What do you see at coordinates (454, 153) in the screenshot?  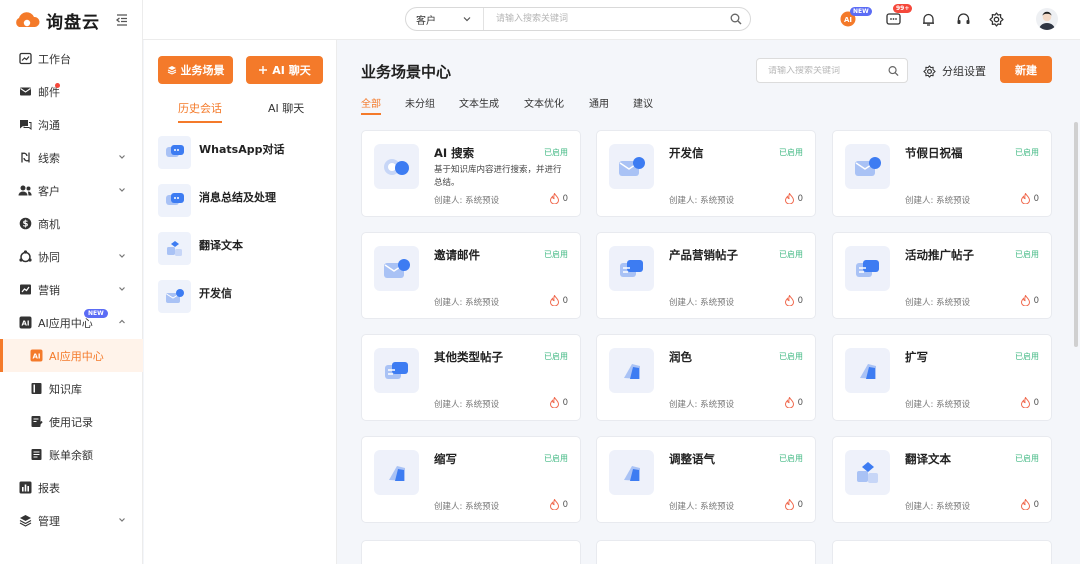 I see `card-title: AI 搜索` at bounding box center [454, 153].